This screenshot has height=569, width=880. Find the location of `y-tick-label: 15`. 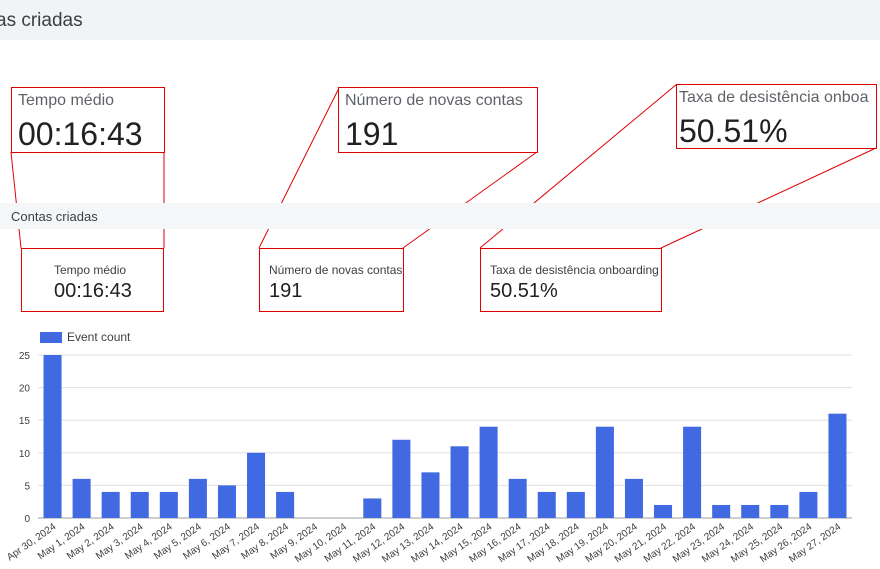

y-tick-label: 15 is located at coordinates (25, 421).